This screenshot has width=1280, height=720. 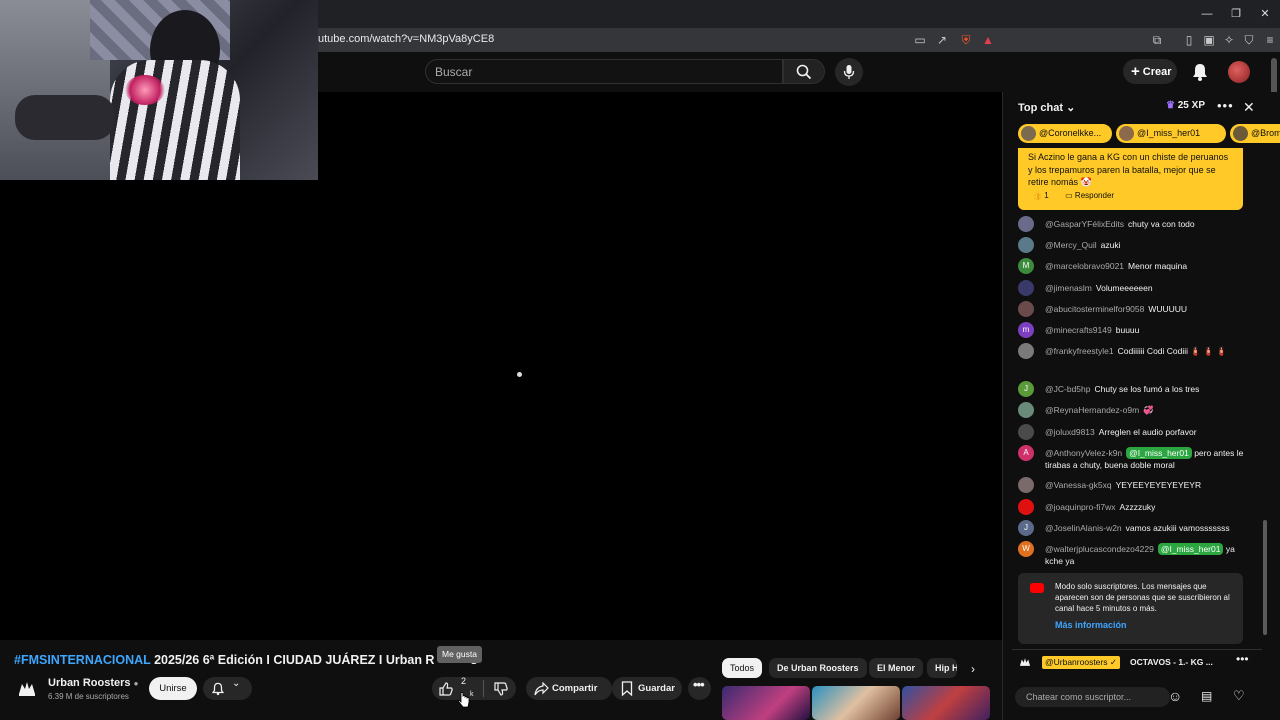 What do you see at coordinates (818, 668) in the screenshot?
I see `chip-de-urban-roosters: De Urban Roosters` at bounding box center [818, 668].